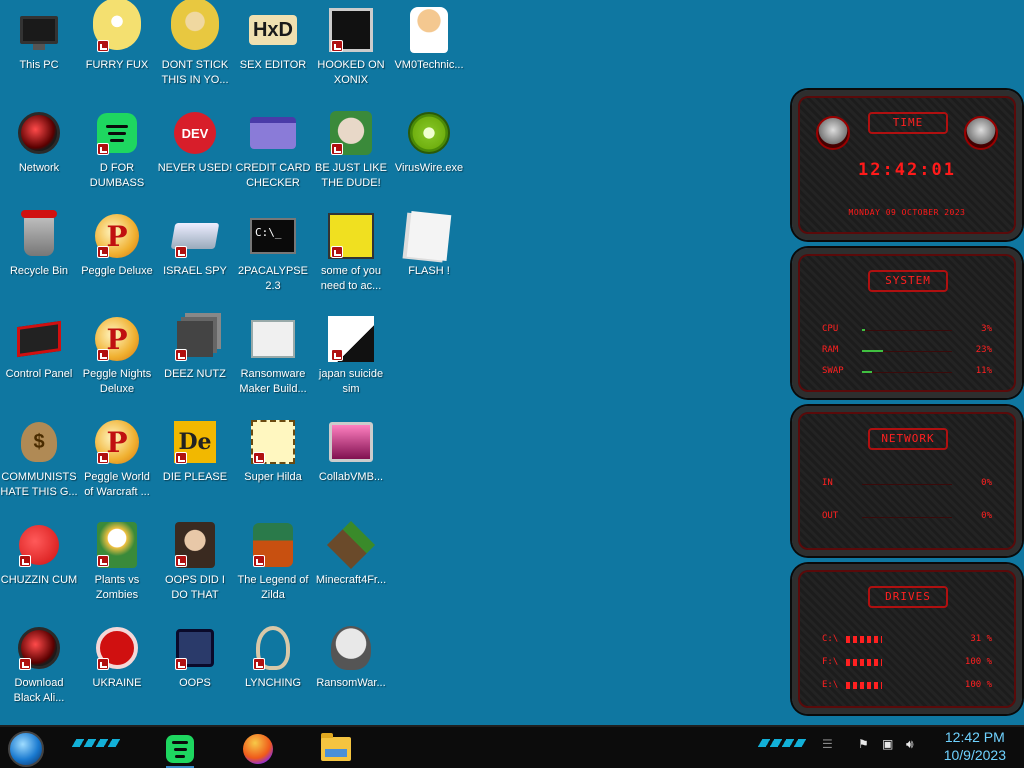 This screenshot has width=1024, height=768. Describe the element at coordinates (195, 256) in the screenshot. I see `desktop-icon-israel-spy: ISRAEL SPY` at that location.